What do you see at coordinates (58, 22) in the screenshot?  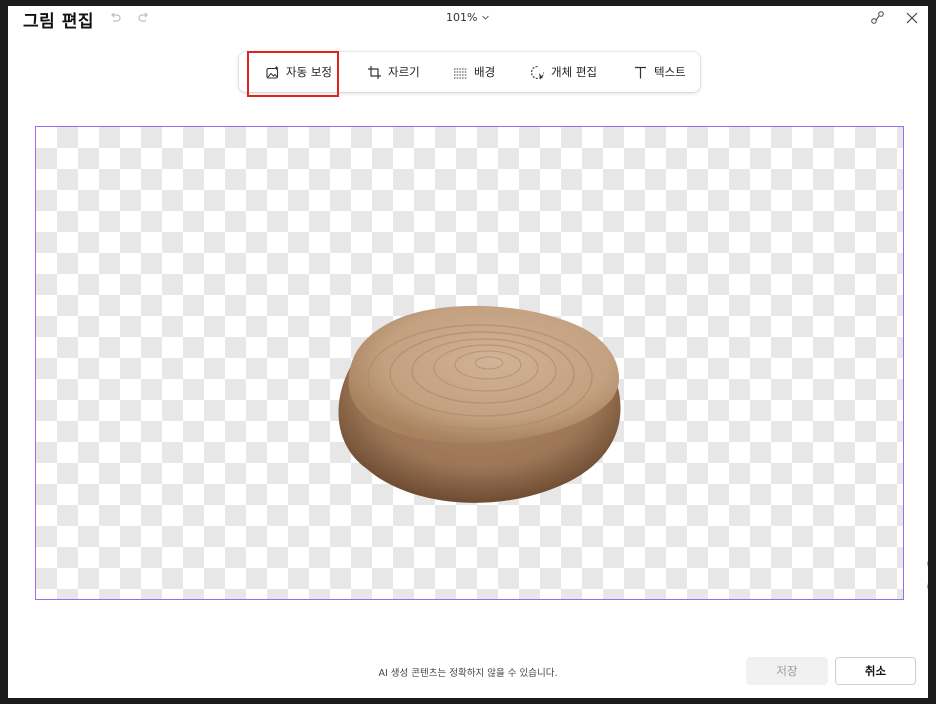 I see `window-title: 그림 편집` at bounding box center [58, 22].